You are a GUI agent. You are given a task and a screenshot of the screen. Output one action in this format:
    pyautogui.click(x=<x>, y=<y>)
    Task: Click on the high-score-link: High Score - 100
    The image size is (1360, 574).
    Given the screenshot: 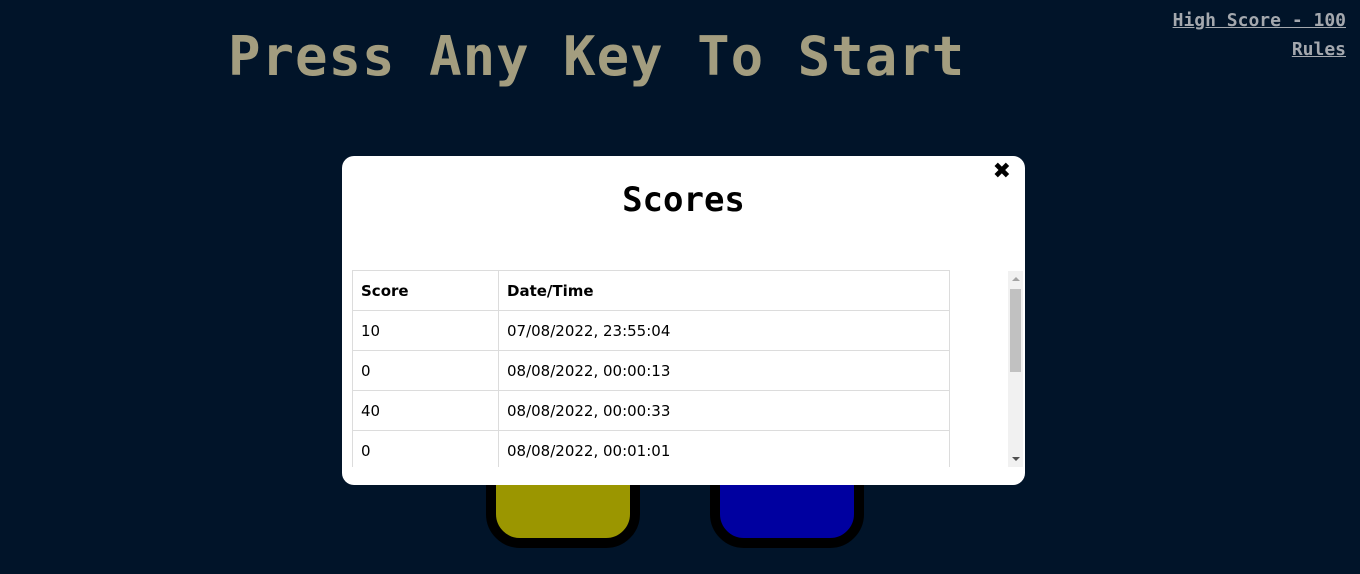 What is the action you would take?
    pyautogui.click(x=1259, y=20)
    